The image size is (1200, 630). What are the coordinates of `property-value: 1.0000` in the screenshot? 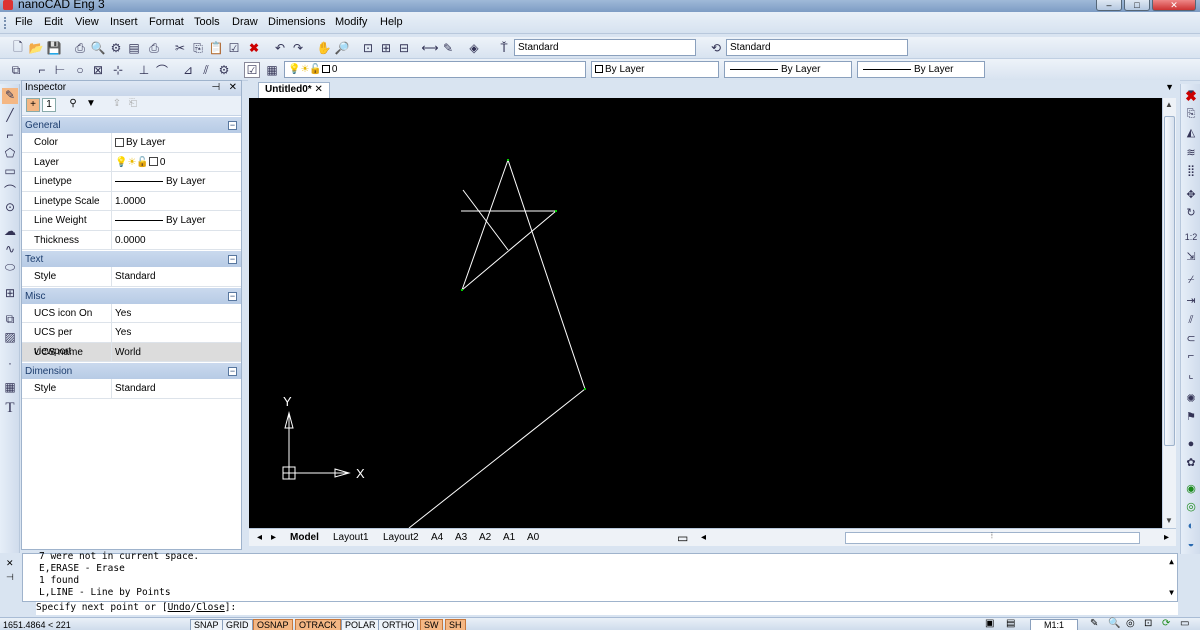 It's located at (176, 201).